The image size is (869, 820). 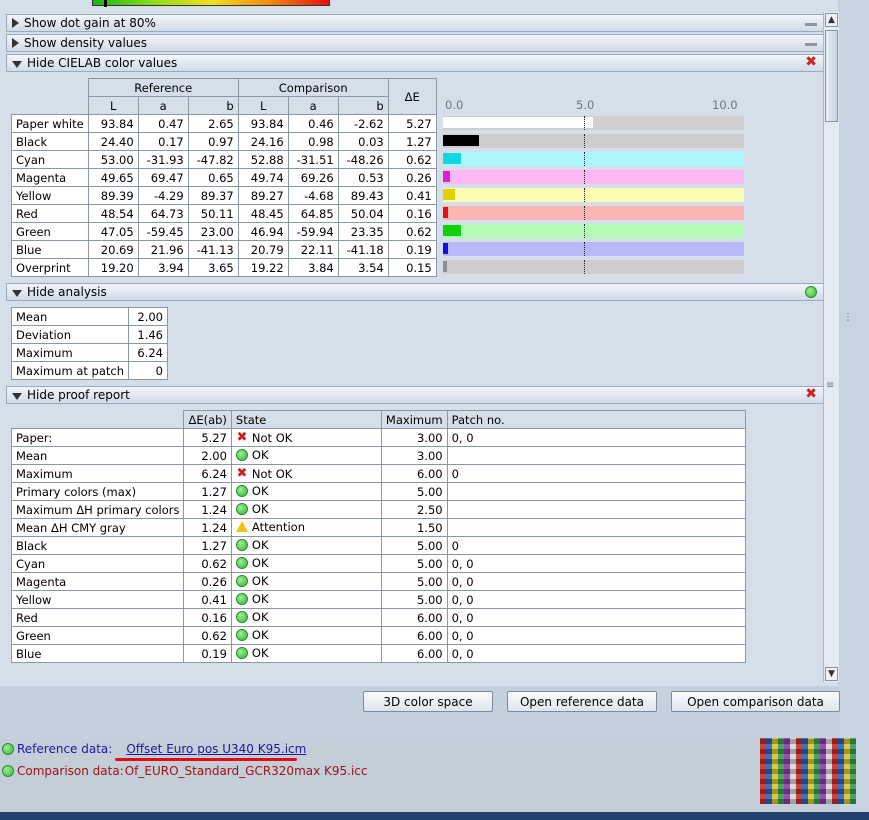 What do you see at coordinates (113, 177) in the screenshot?
I see `reference-value: 49.65` at bounding box center [113, 177].